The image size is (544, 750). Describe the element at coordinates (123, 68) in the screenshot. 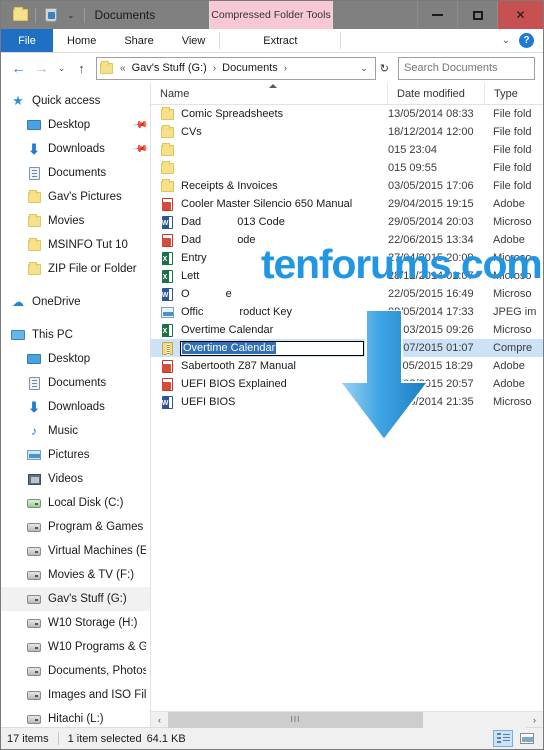

I see `breadcrumb-overflow: «` at that location.